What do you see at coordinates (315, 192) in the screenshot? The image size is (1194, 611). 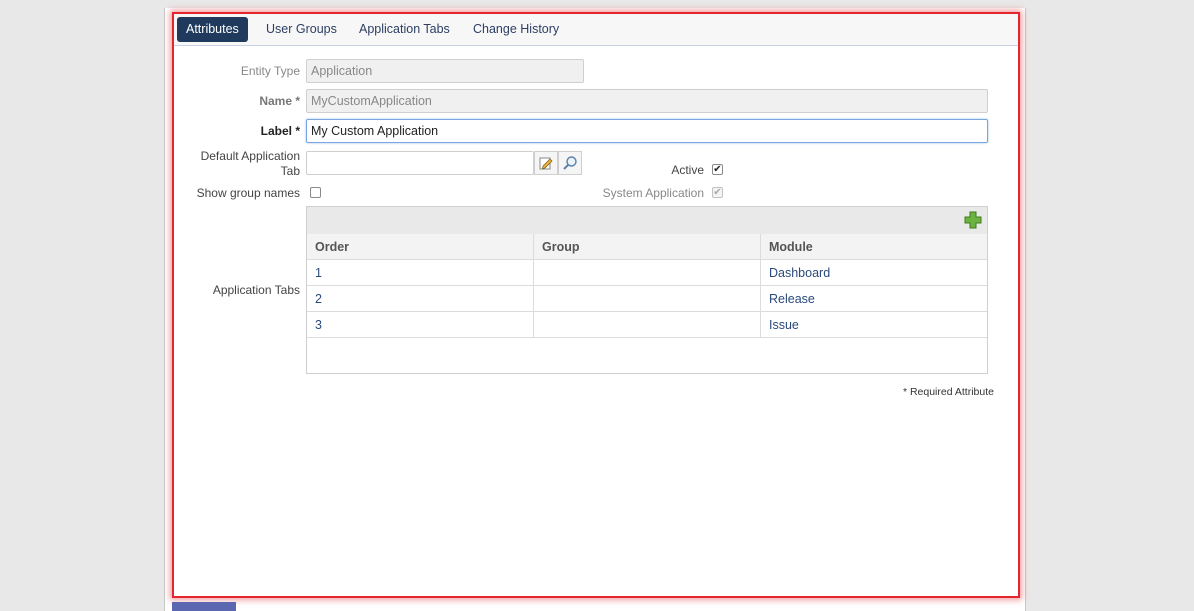 I see `show-group-names-checkbox` at bounding box center [315, 192].